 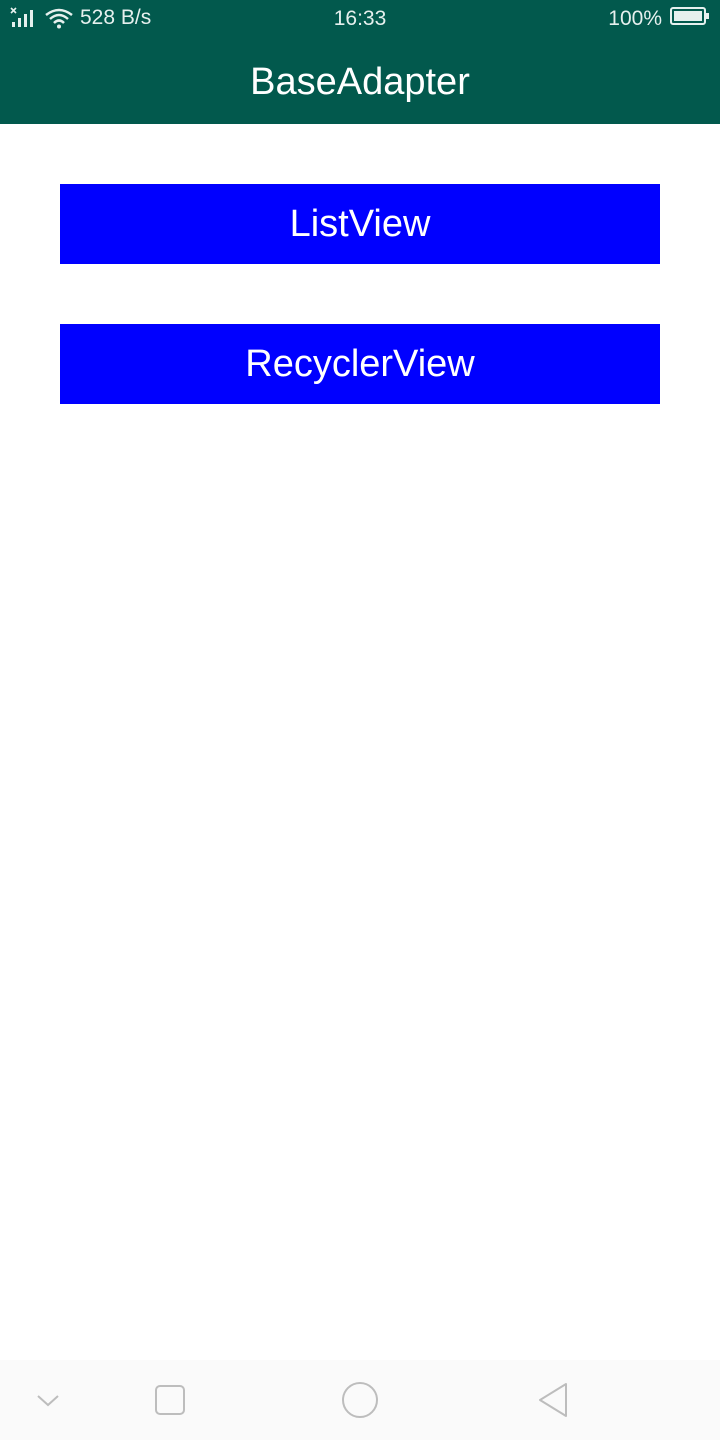 I want to click on recents-square-icon, so click(x=170, y=1400).